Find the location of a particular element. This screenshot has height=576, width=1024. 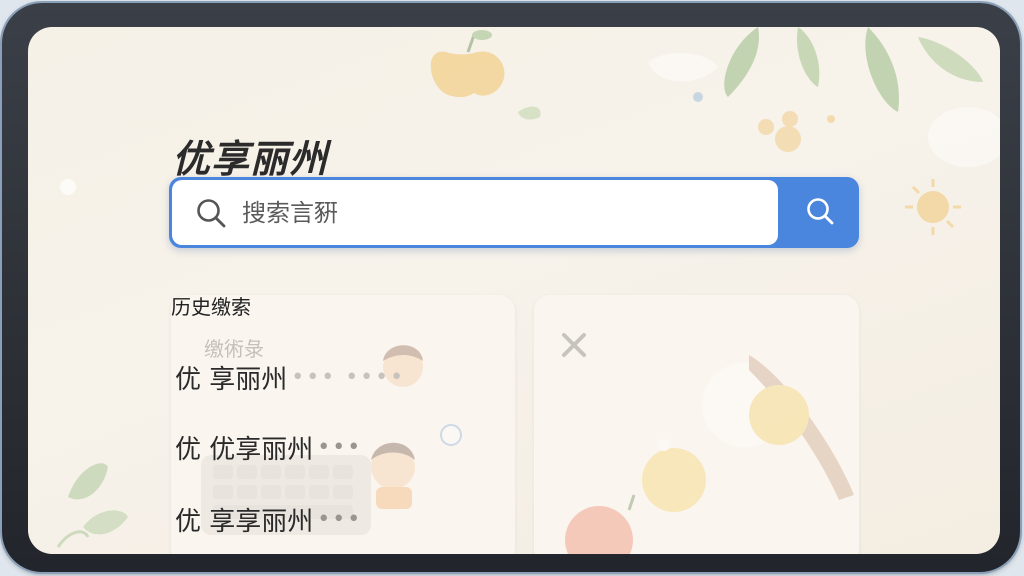

search-button is located at coordinates (820, 212).